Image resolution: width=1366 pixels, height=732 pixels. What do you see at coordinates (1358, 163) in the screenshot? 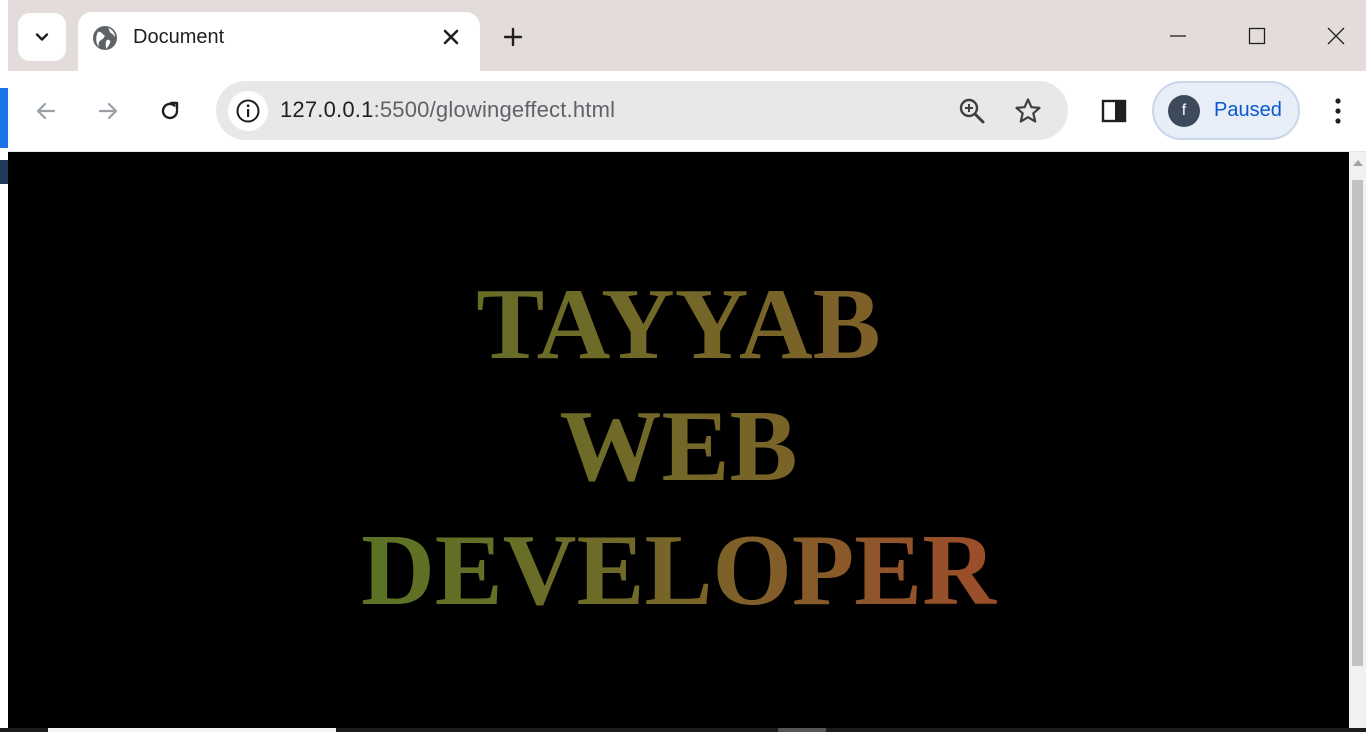
I see `scroll-up-arrow` at bounding box center [1358, 163].